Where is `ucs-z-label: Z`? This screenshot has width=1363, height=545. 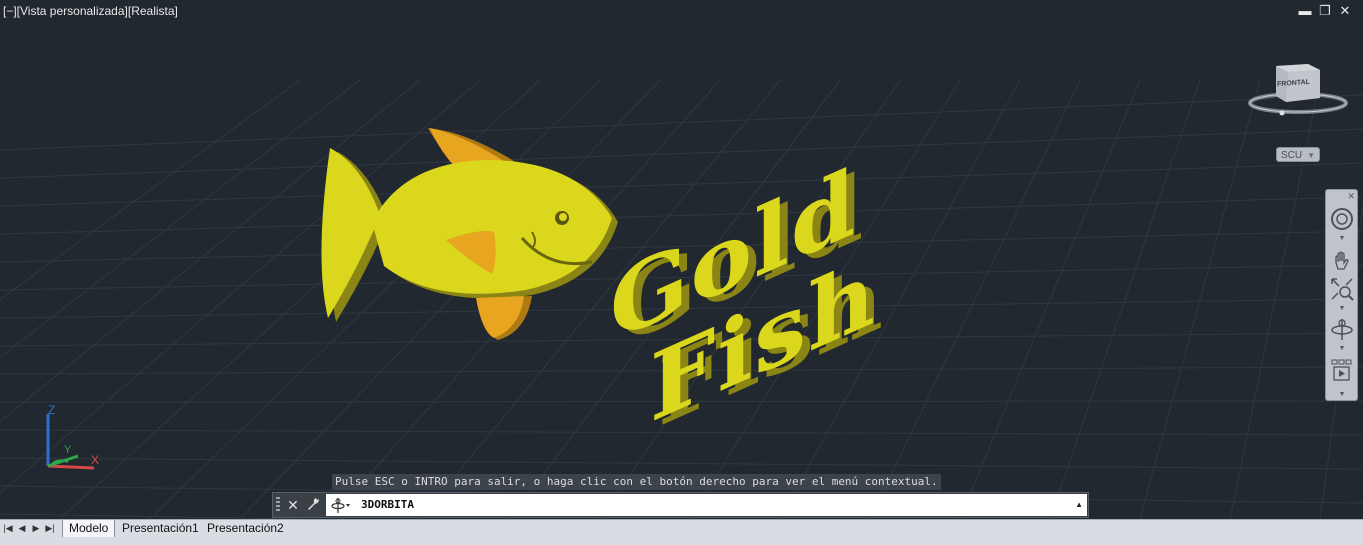
ucs-z-label: Z is located at coordinates (52, 410).